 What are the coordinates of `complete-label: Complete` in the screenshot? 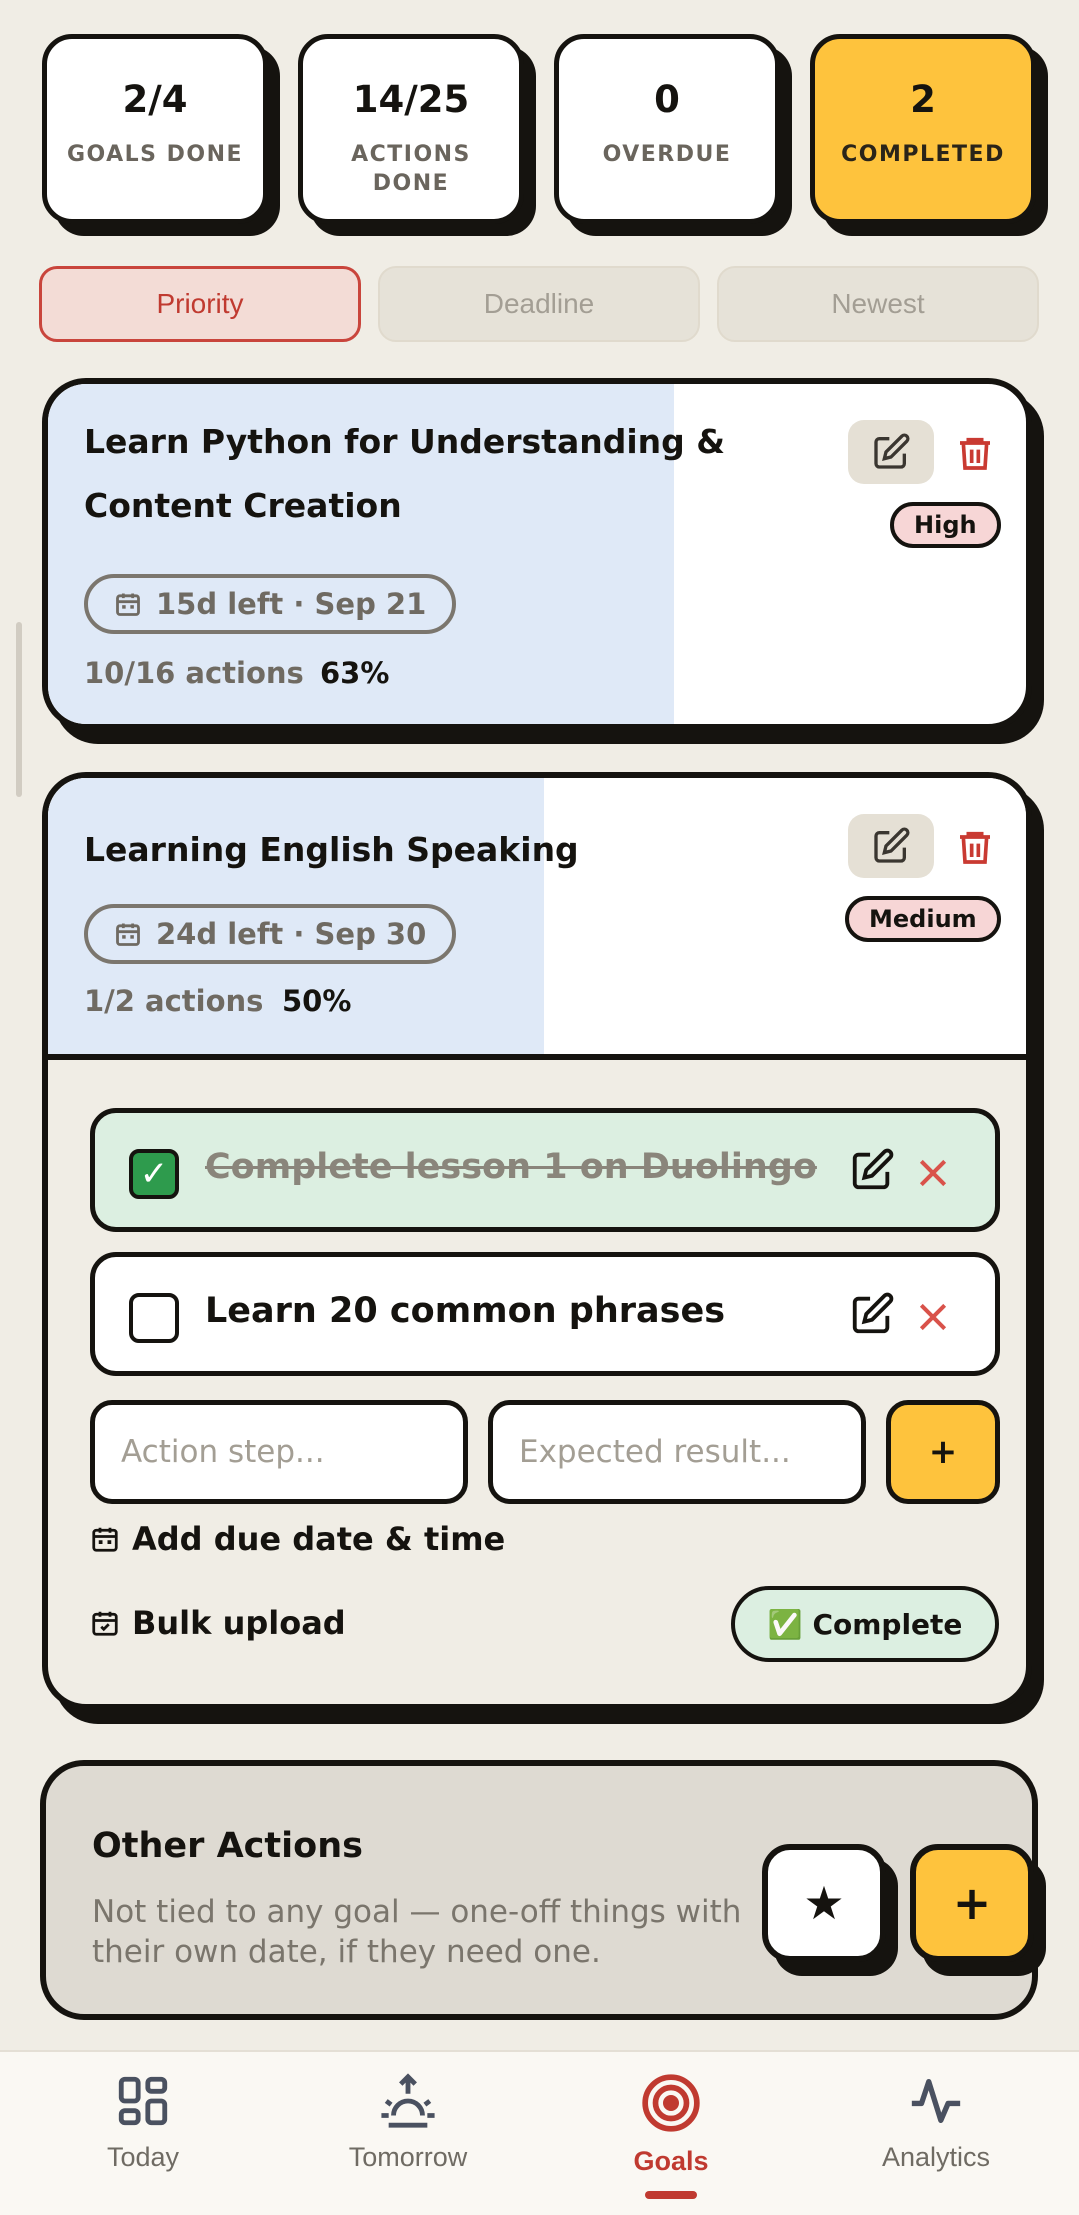 It's located at (887, 1624).